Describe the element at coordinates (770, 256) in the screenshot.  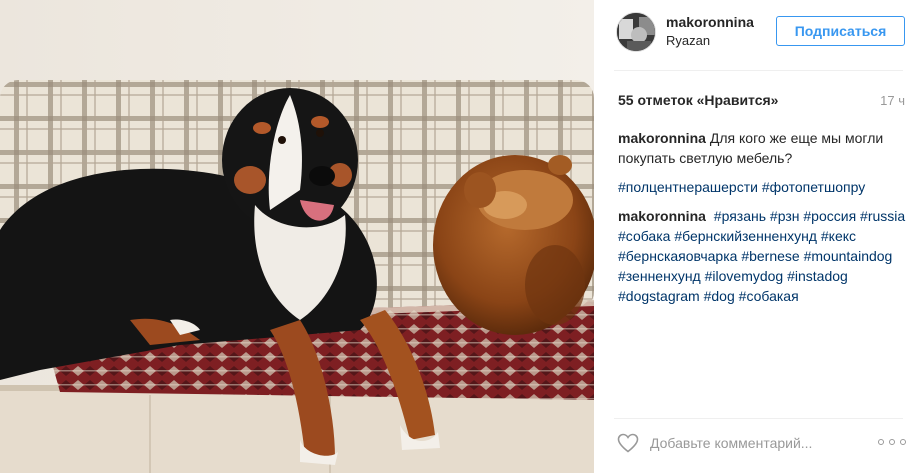
I see `hashtag: #bernese` at that location.